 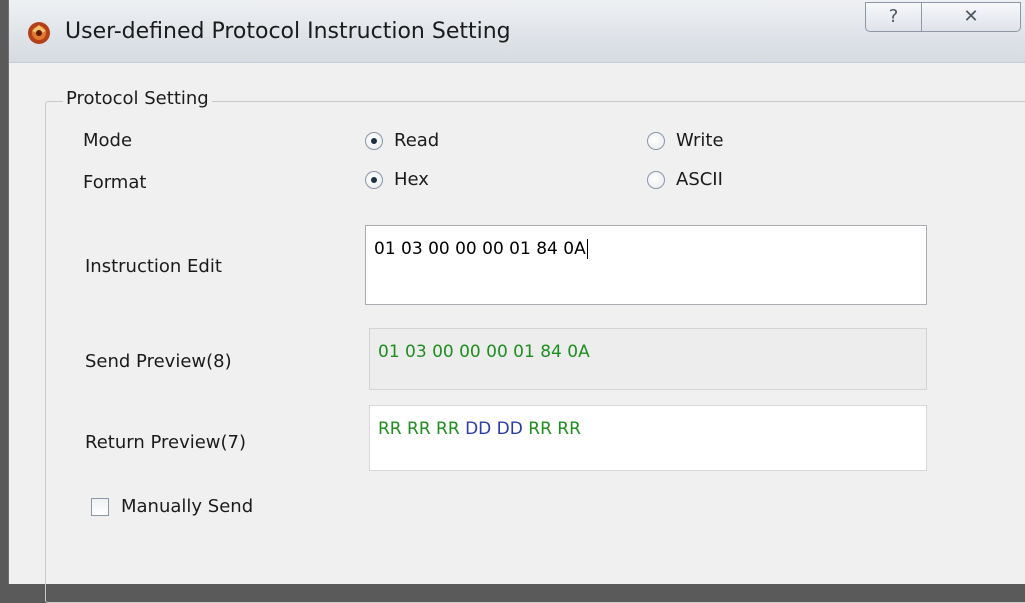 What do you see at coordinates (480, 249) in the screenshot?
I see `instruction-edit-value: 01 03 00 00 00 01 84 0A` at bounding box center [480, 249].